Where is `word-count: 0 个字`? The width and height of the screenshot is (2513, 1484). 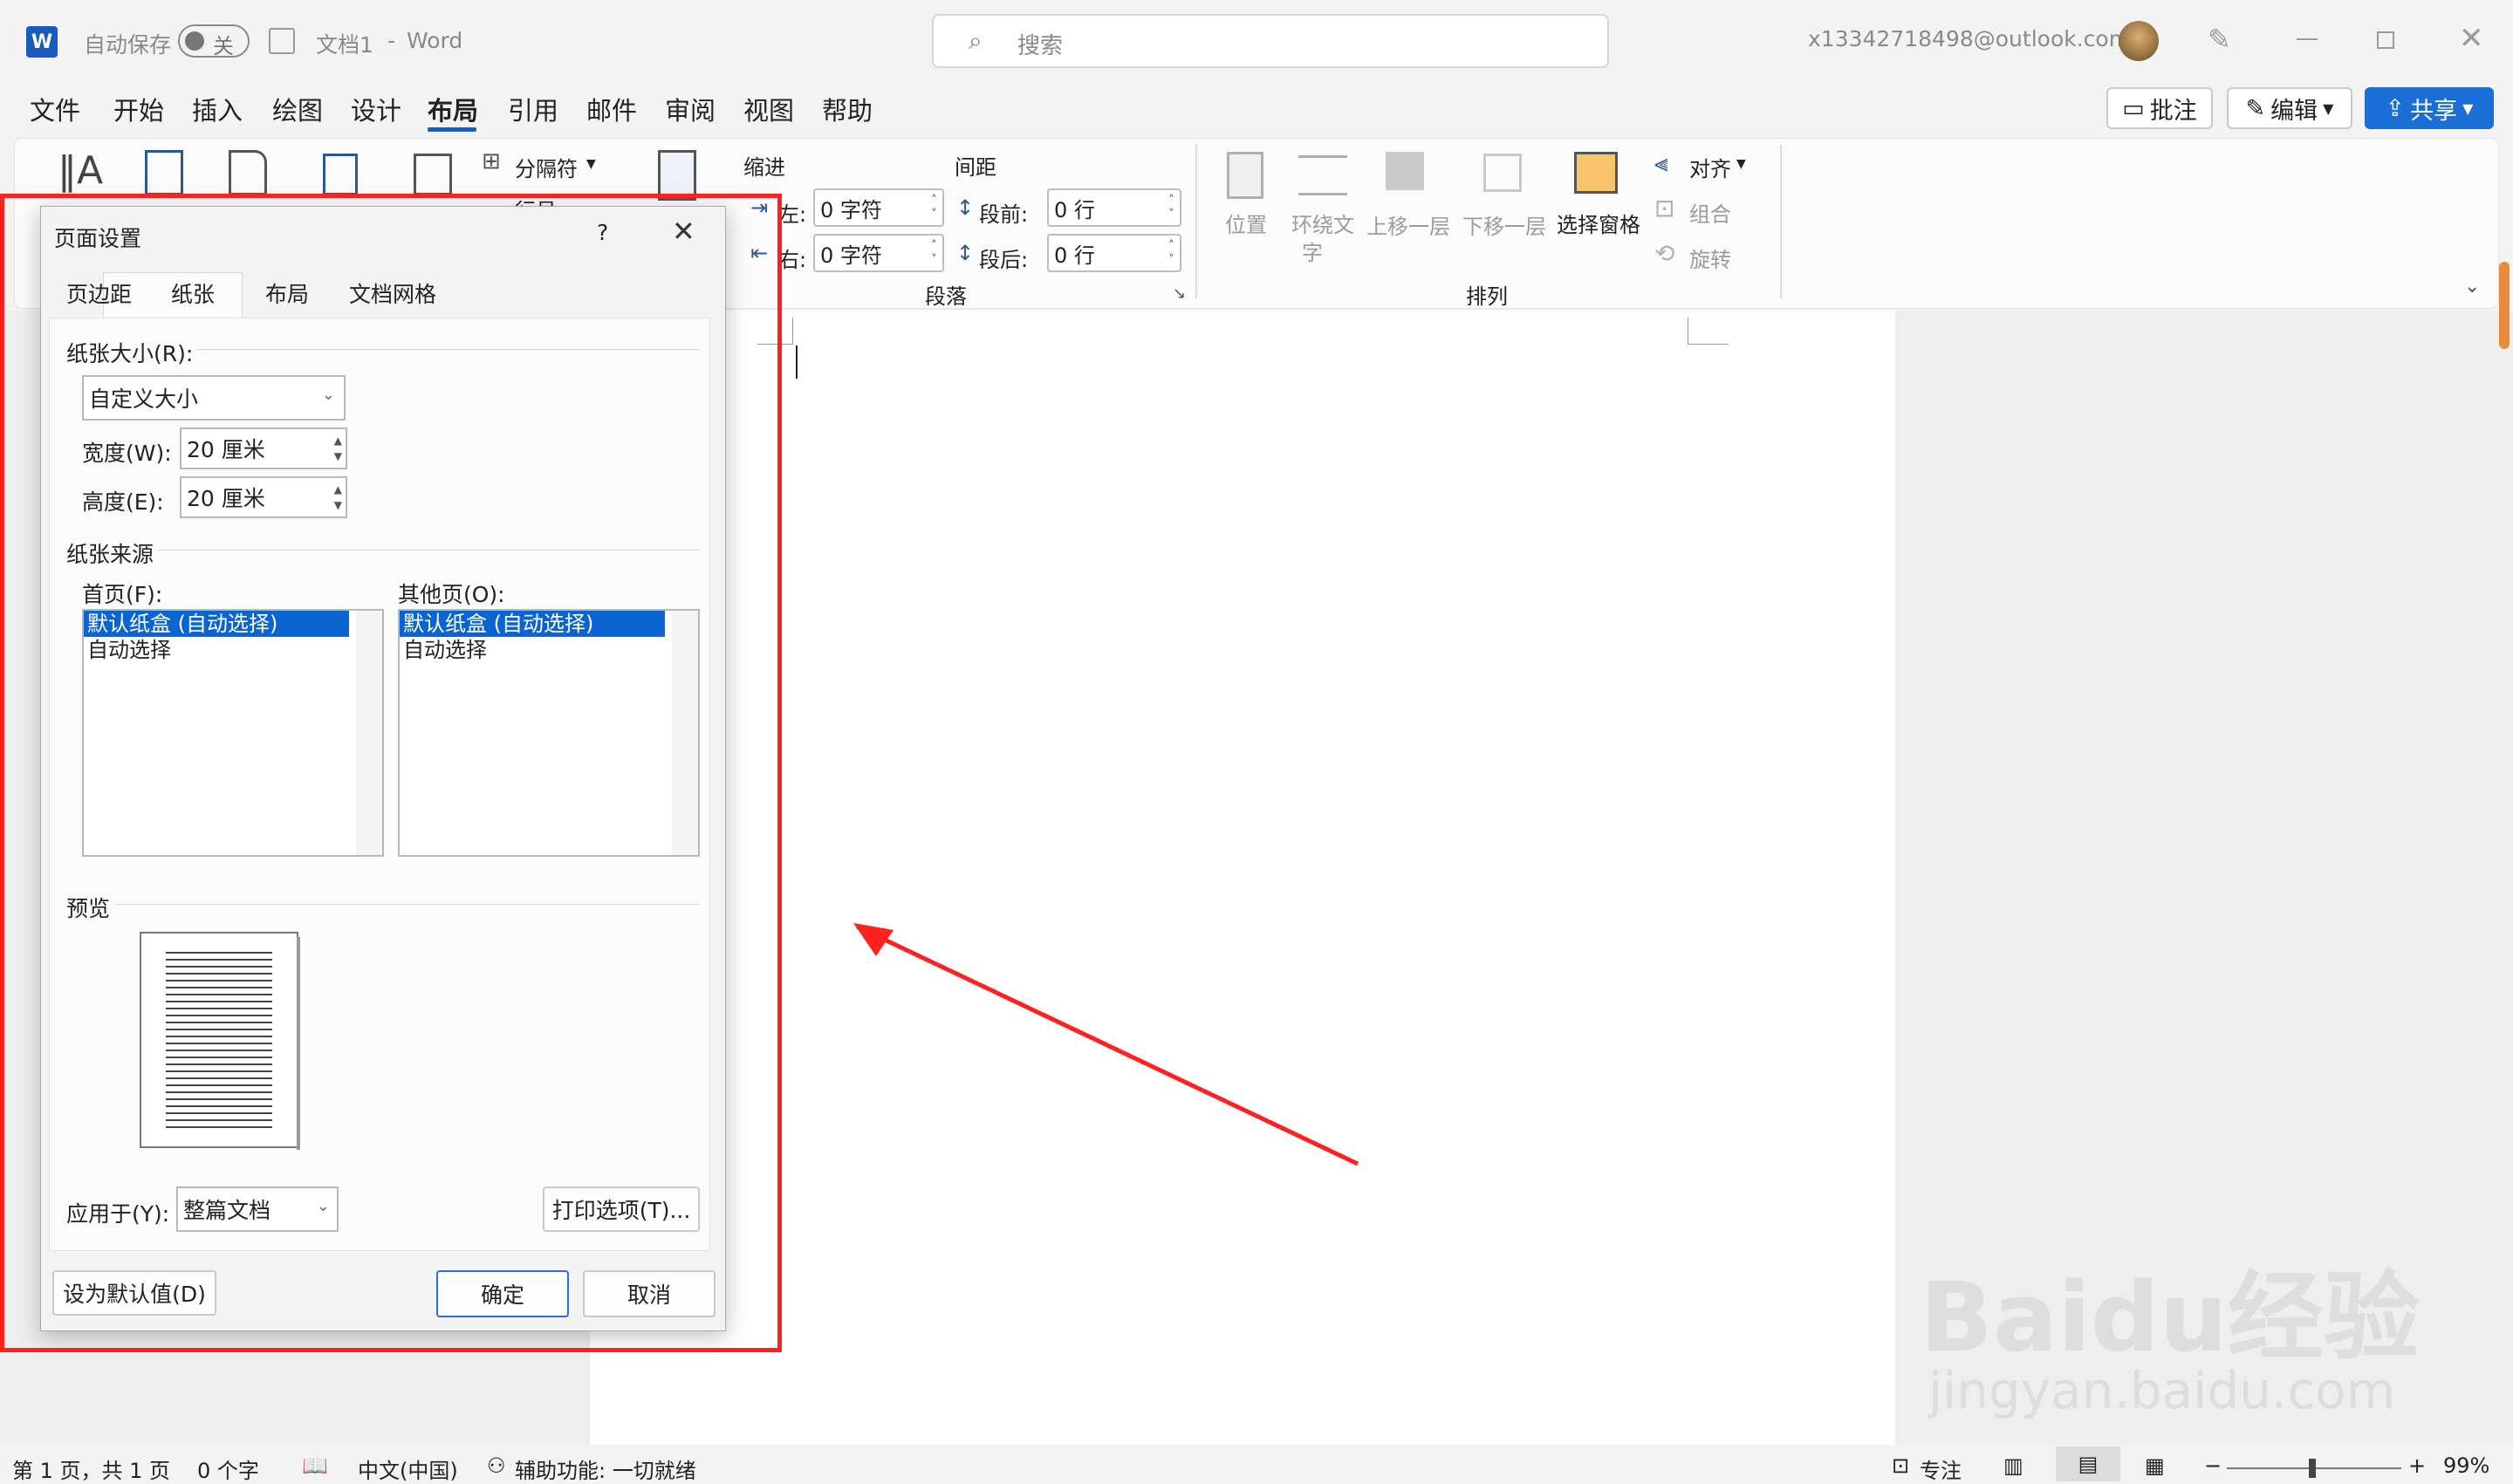
word-count: 0 个字 is located at coordinates (228, 1468).